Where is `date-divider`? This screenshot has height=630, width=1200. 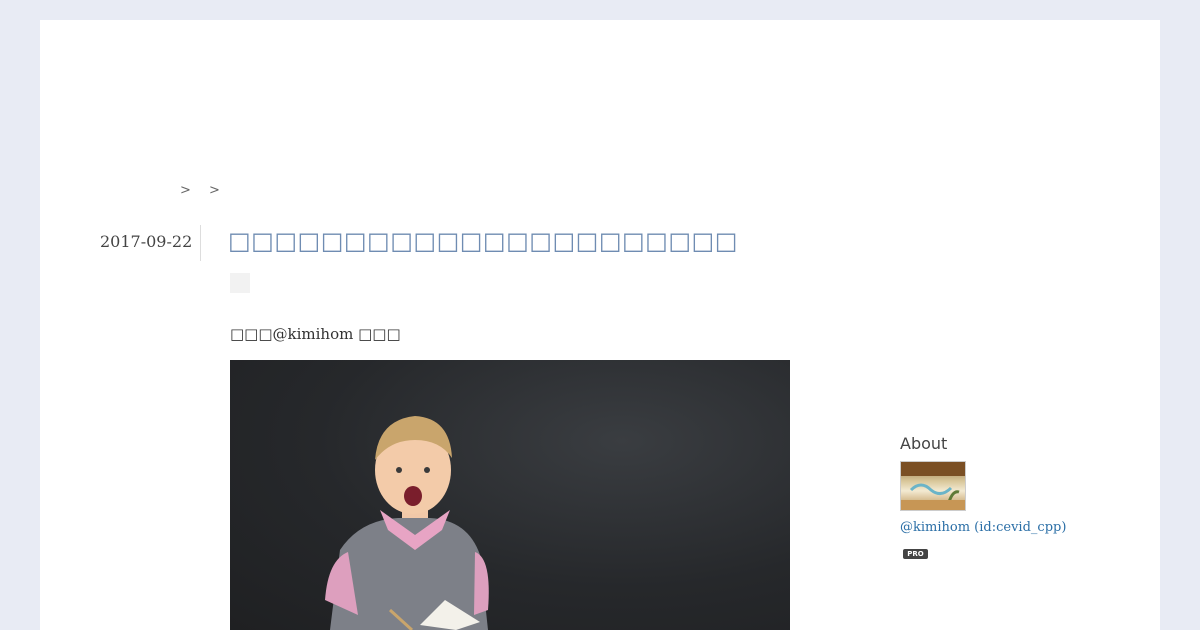 date-divider is located at coordinates (200, 243).